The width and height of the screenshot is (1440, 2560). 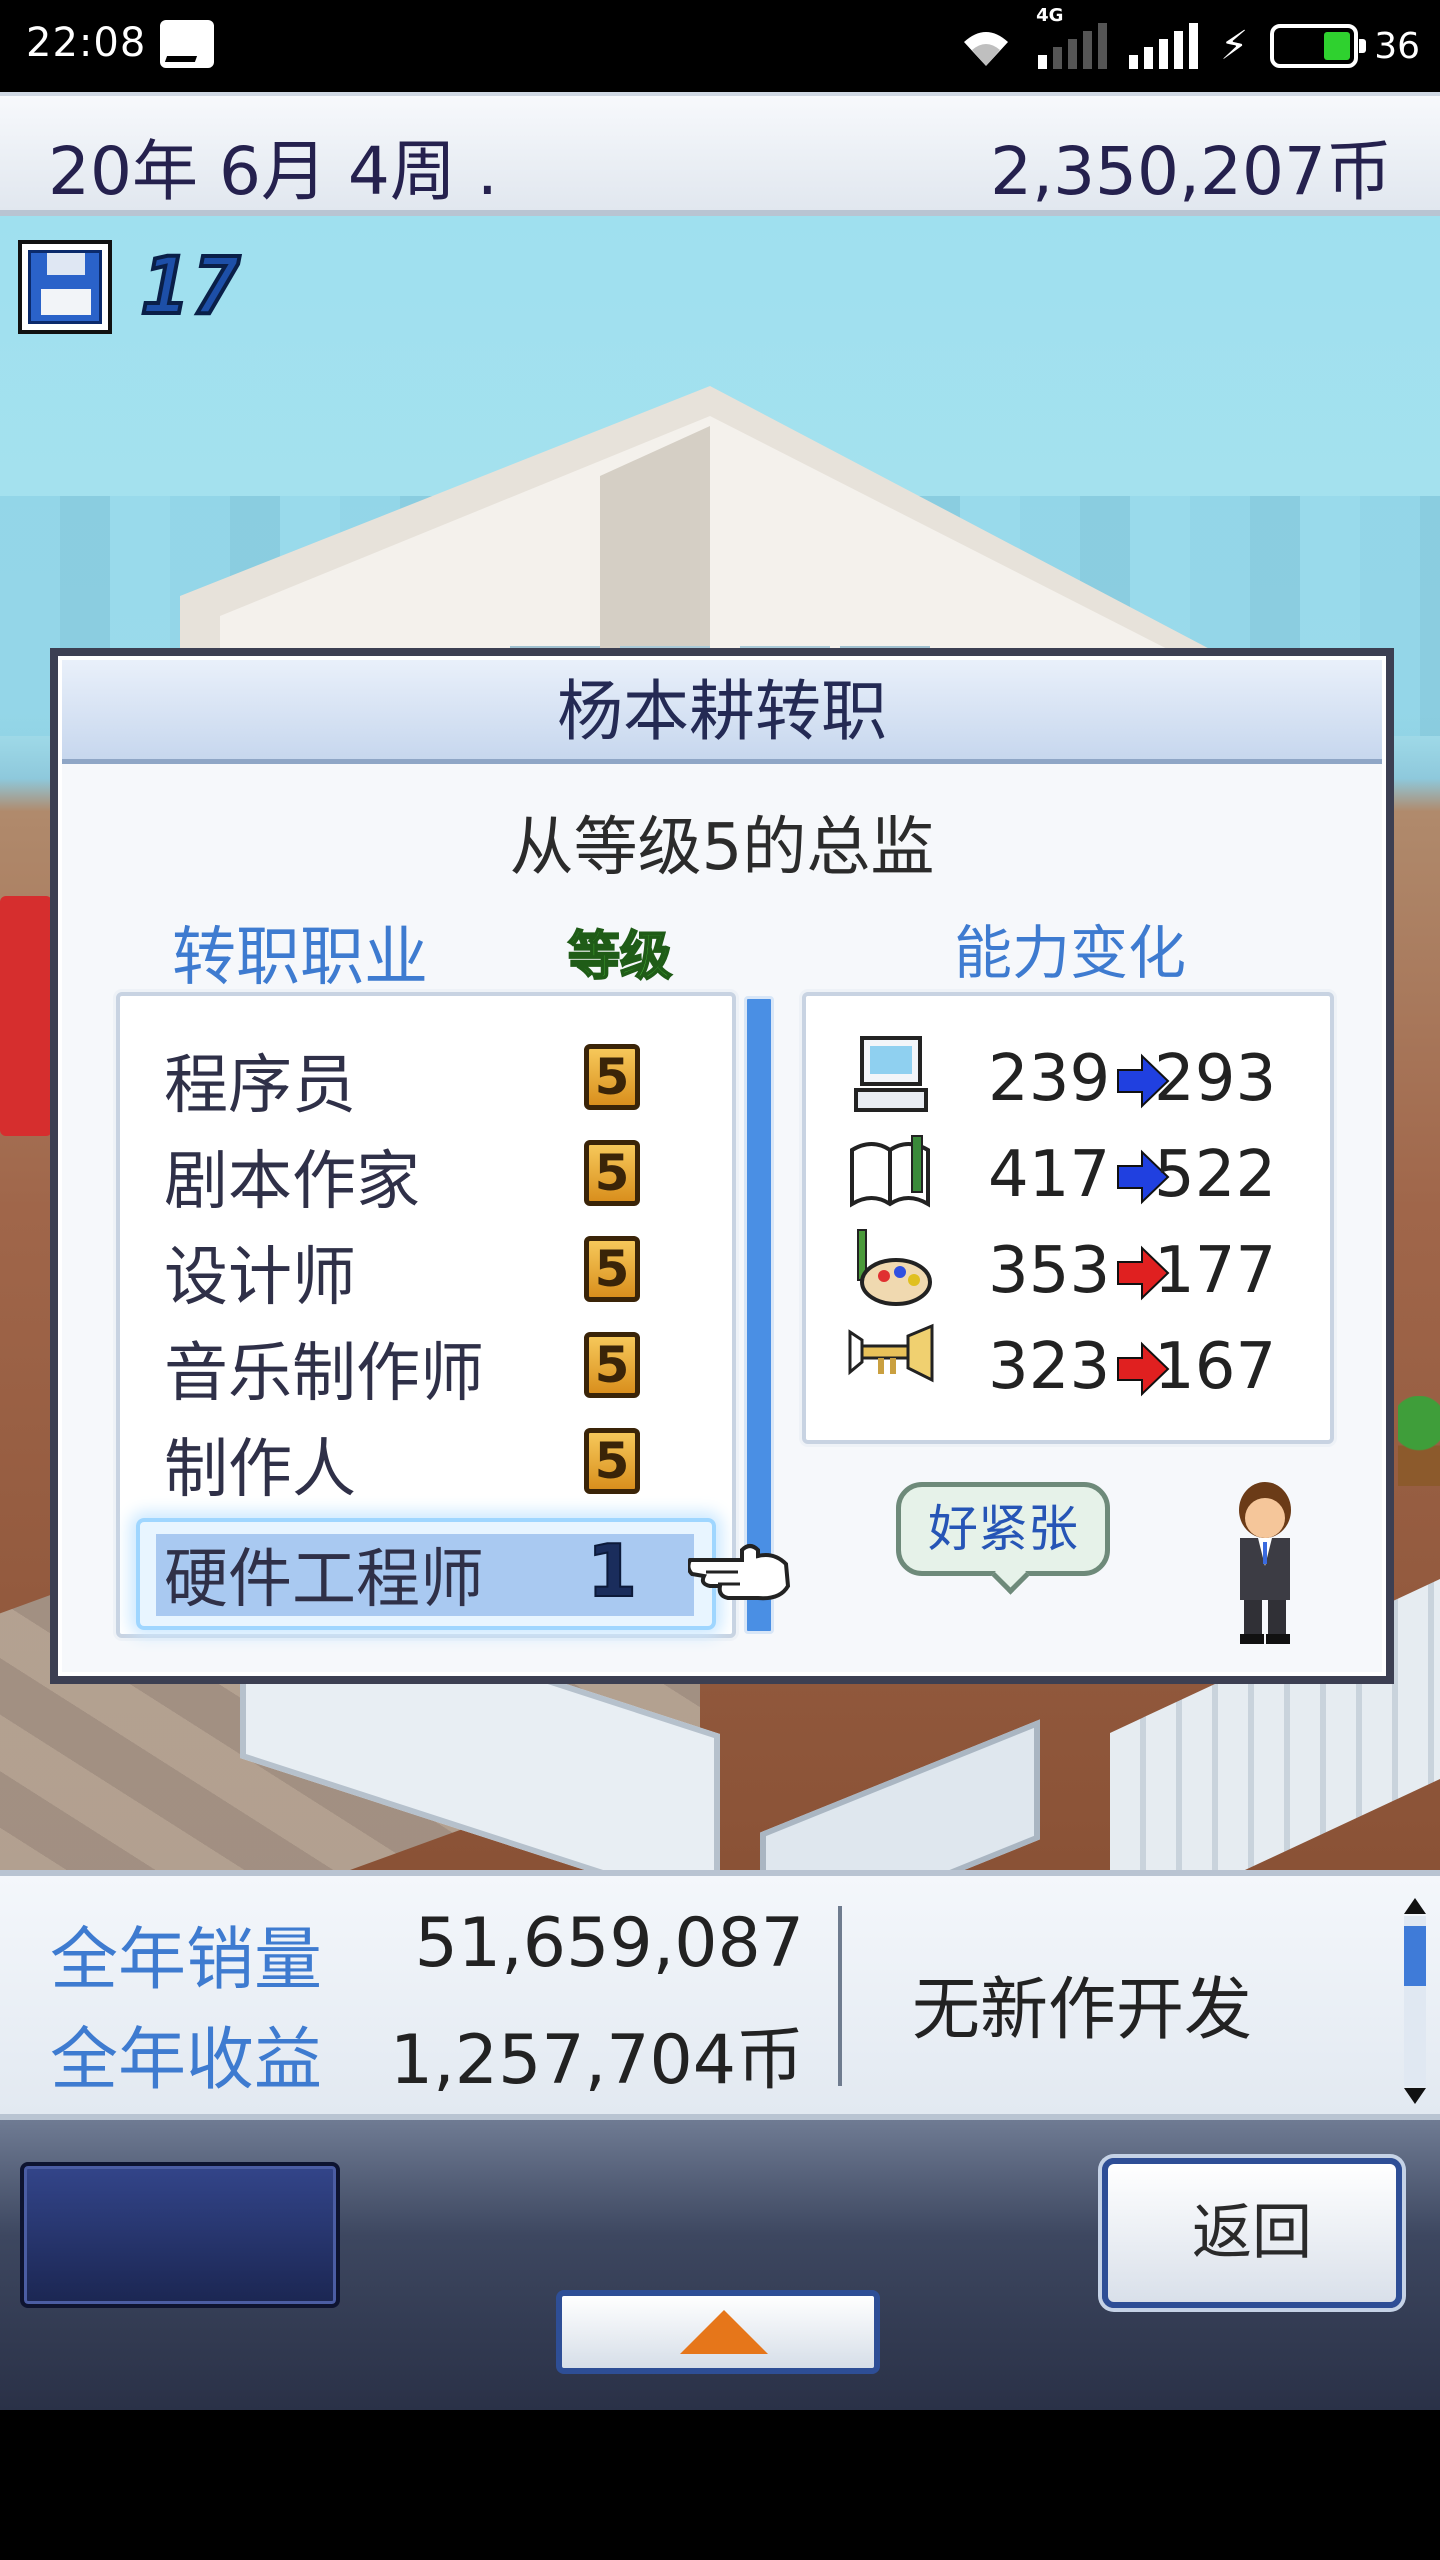 What do you see at coordinates (1050, 15) in the screenshot?
I see `network-label: 4G` at bounding box center [1050, 15].